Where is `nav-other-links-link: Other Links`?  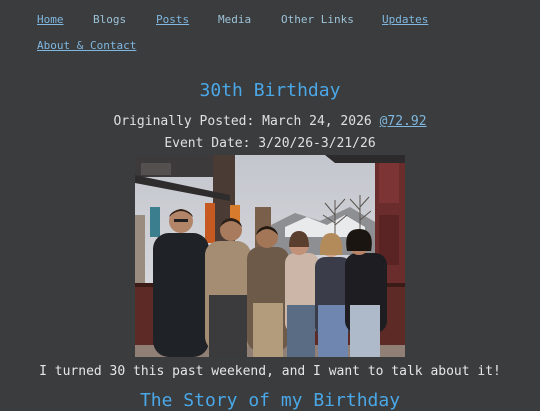
nav-other-links-link: Other Links is located at coordinates (317, 19).